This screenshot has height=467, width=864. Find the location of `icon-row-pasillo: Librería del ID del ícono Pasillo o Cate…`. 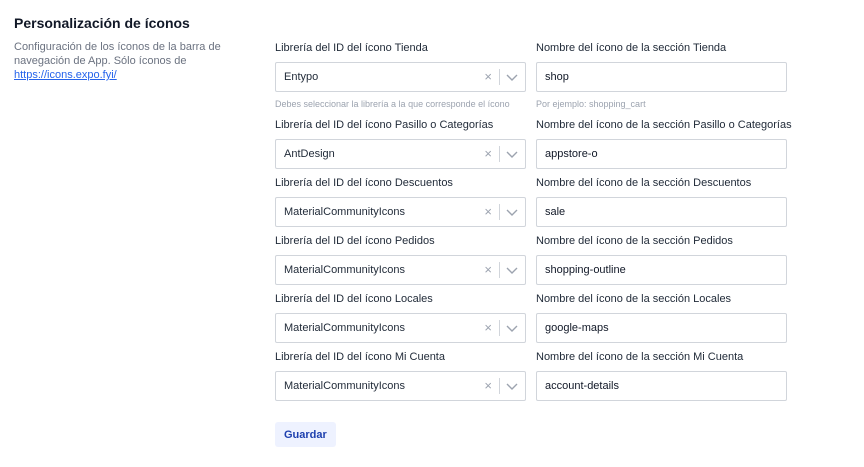

icon-row-pasillo: Librería del ID del ícono Pasillo o Cate… is located at coordinates (535, 147).